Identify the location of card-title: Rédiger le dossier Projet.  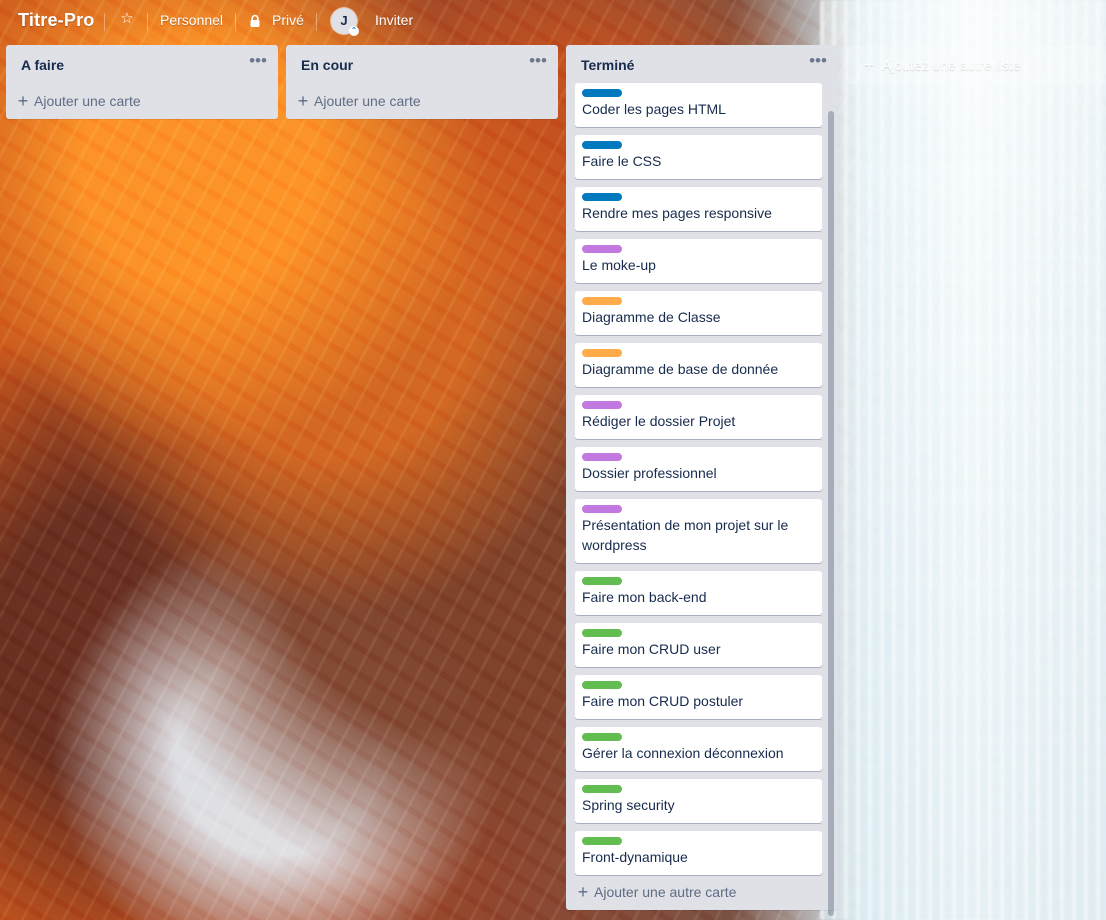
(659, 421).